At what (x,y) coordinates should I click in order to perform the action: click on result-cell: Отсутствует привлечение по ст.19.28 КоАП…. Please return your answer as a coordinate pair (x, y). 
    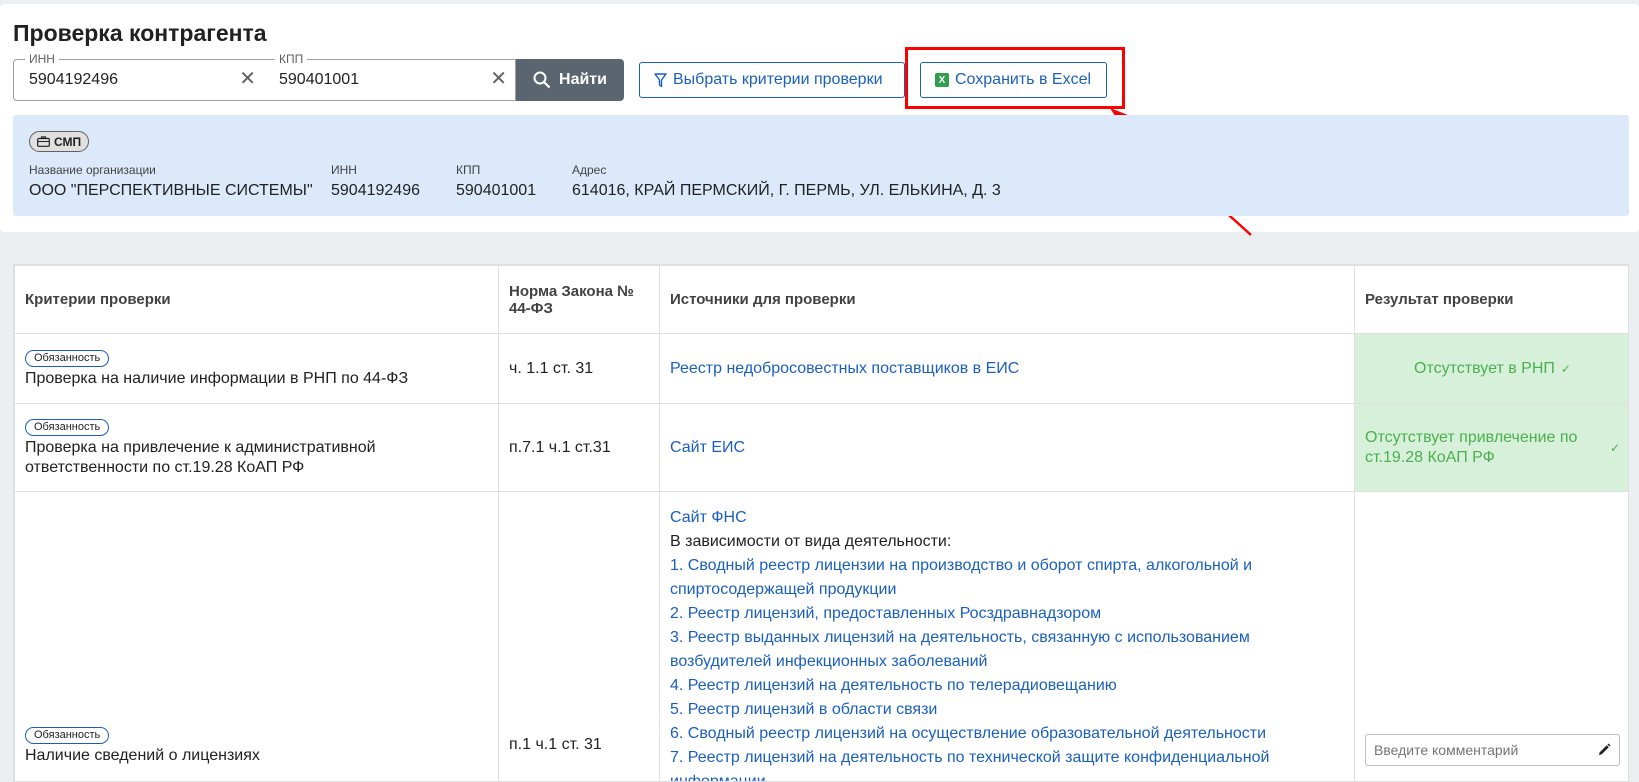
    Looking at the image, I should click on (1491, 447).